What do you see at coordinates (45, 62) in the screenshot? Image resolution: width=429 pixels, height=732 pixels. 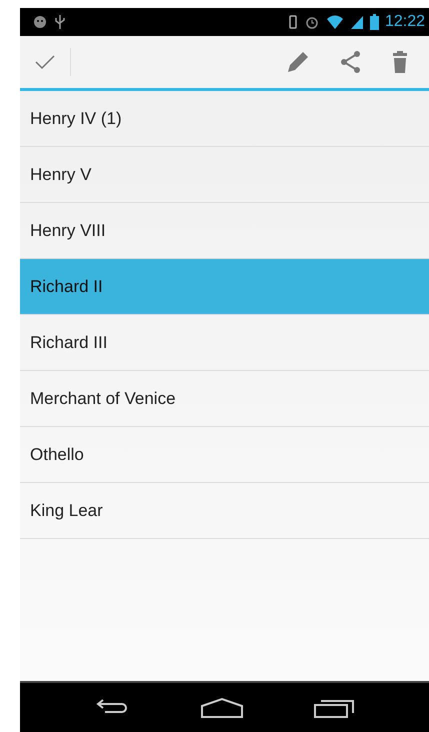 I see `checkmark-icon` at bounding box center [45, 62].